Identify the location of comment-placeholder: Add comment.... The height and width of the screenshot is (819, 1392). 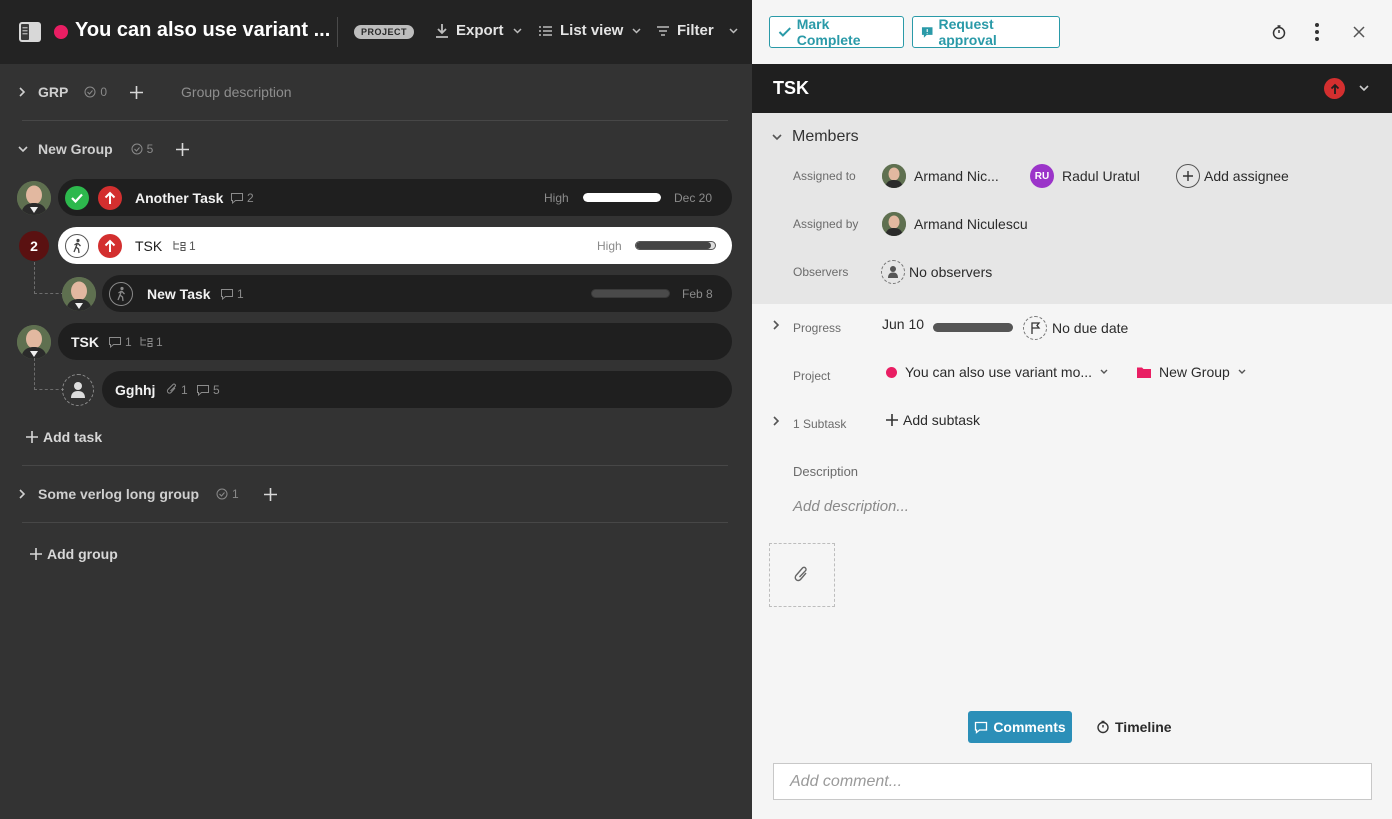
(846, 781).